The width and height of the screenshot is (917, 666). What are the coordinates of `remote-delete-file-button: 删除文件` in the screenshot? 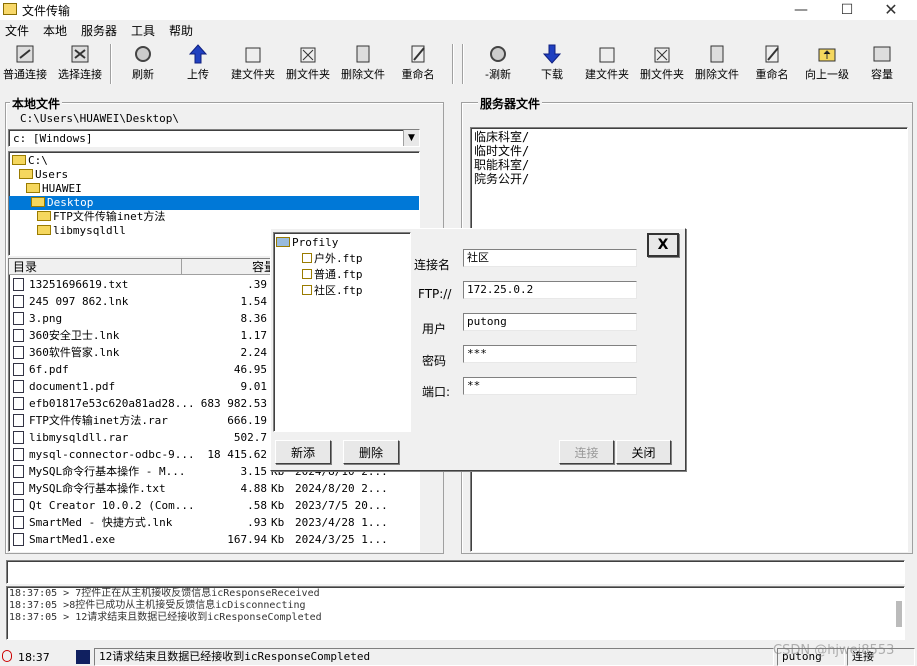 It's located at (717, 65).